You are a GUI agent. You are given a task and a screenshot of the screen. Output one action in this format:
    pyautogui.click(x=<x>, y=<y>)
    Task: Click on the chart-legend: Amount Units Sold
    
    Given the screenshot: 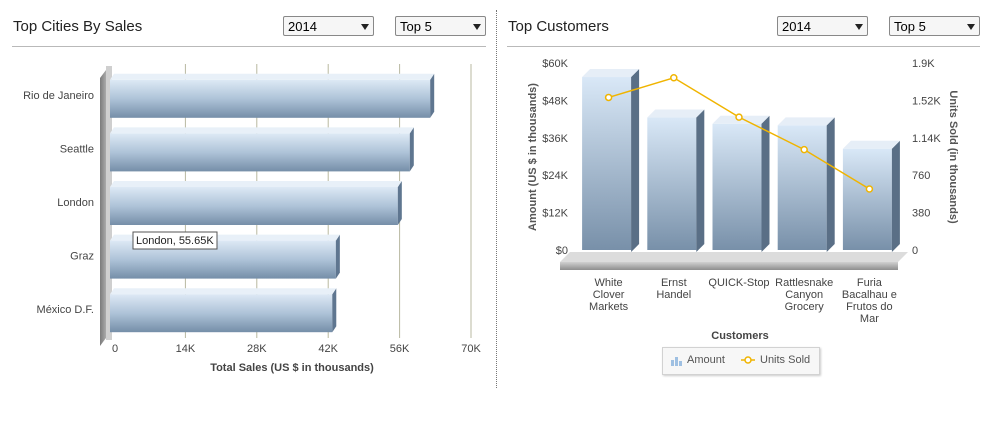 What is the action you would take?
    pyautogui.click(x=741, y=361)
    